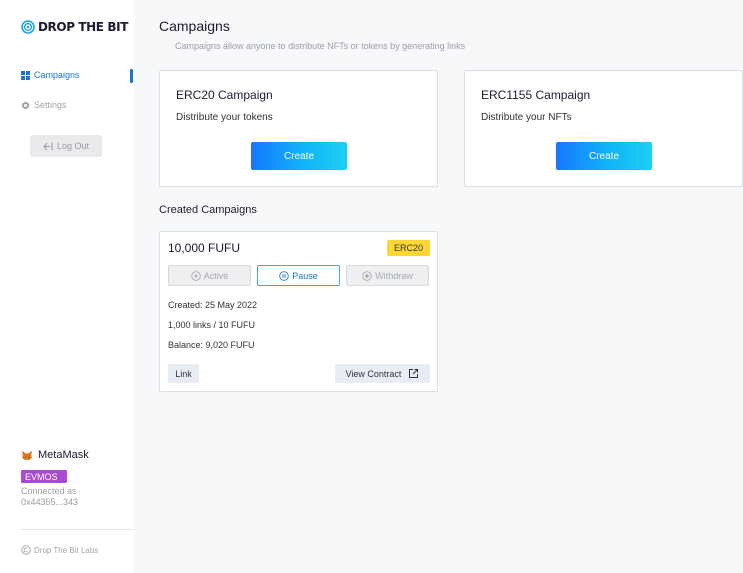 The width and height of the screenshot is (743, 573). I want to click on metamask-fox-icon, so click(27, 455).